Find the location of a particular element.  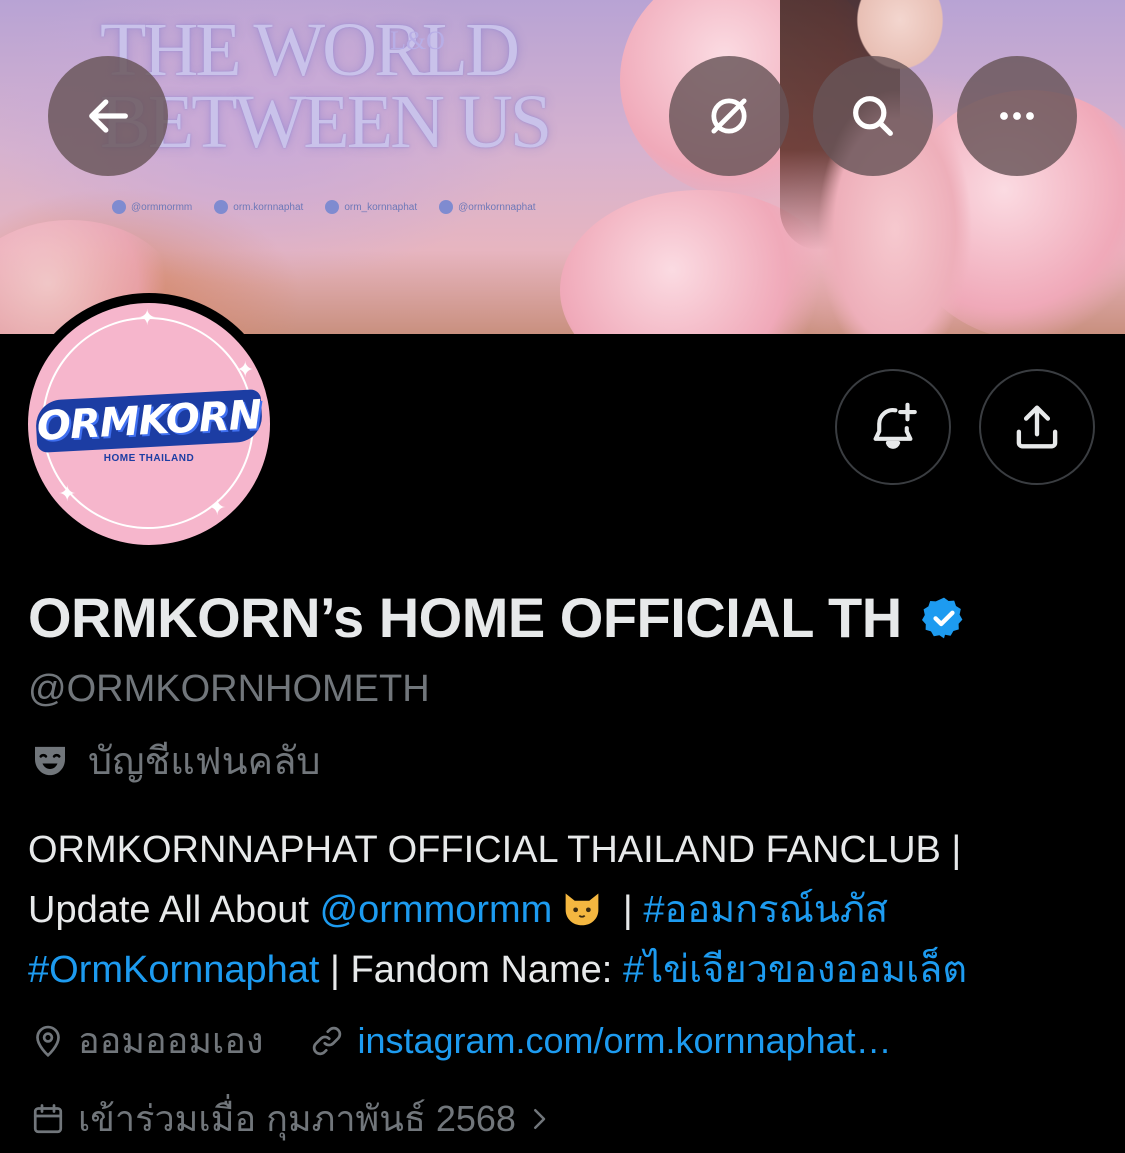

joined-date-text: เข้าร่วมเมื่อ กุมภาพันธ์ 2568 is located at coordinates (297, 1118).